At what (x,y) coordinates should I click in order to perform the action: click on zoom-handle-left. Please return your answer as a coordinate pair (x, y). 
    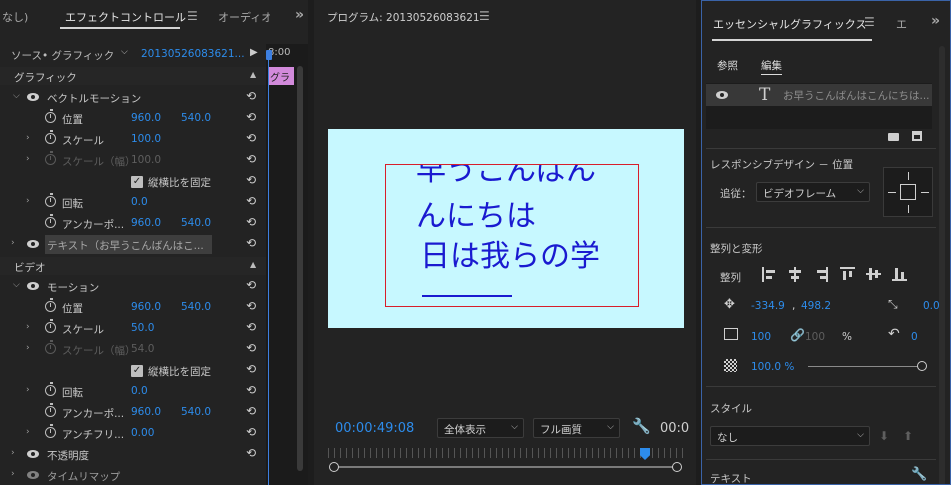
    Looking at the image, I should click on (334, 467).